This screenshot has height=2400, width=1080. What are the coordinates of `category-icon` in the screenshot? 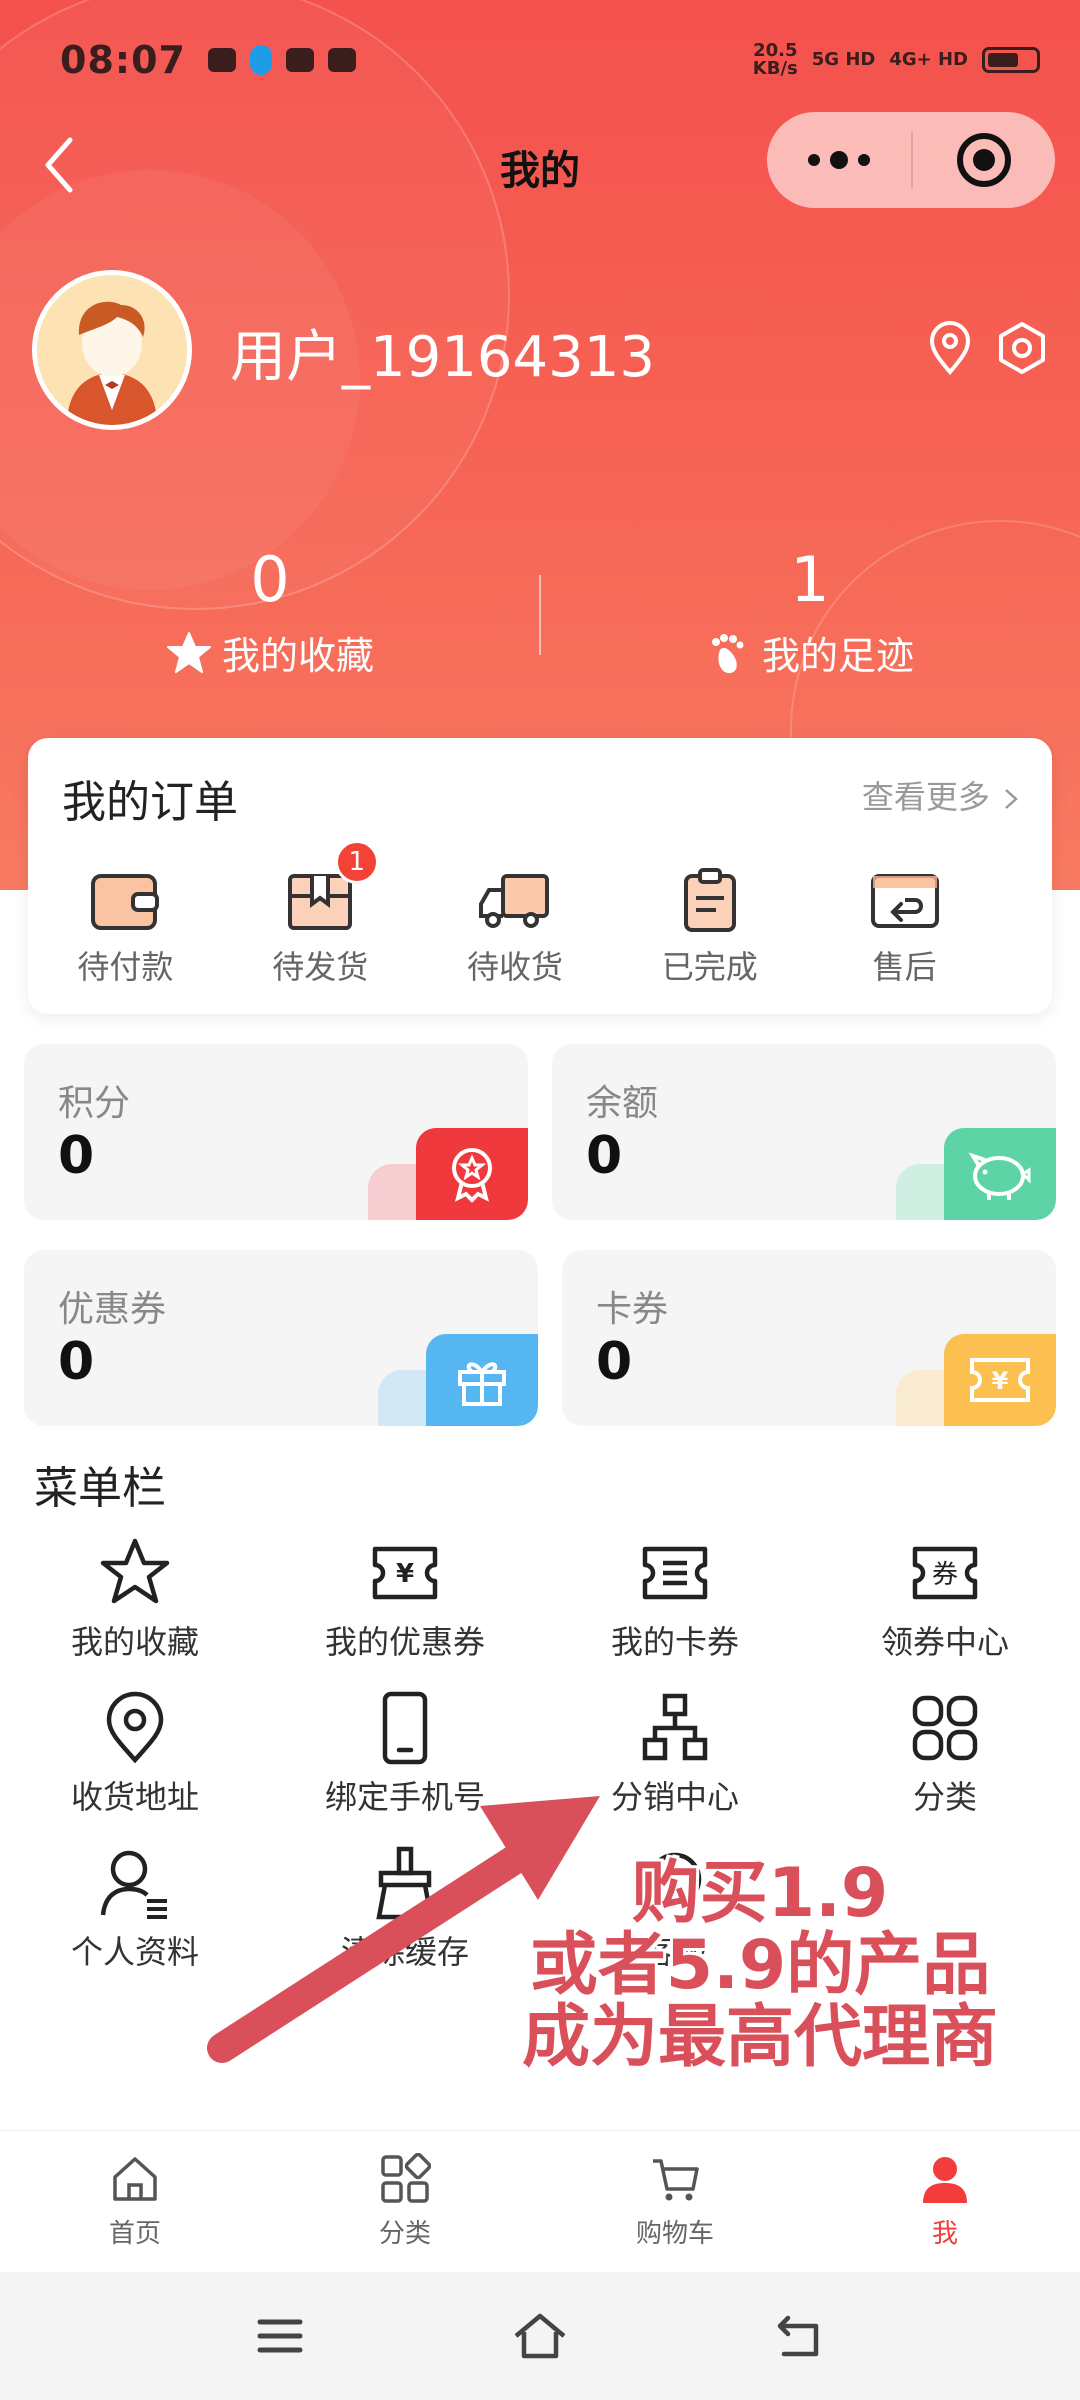 It's located at (406, 2178).